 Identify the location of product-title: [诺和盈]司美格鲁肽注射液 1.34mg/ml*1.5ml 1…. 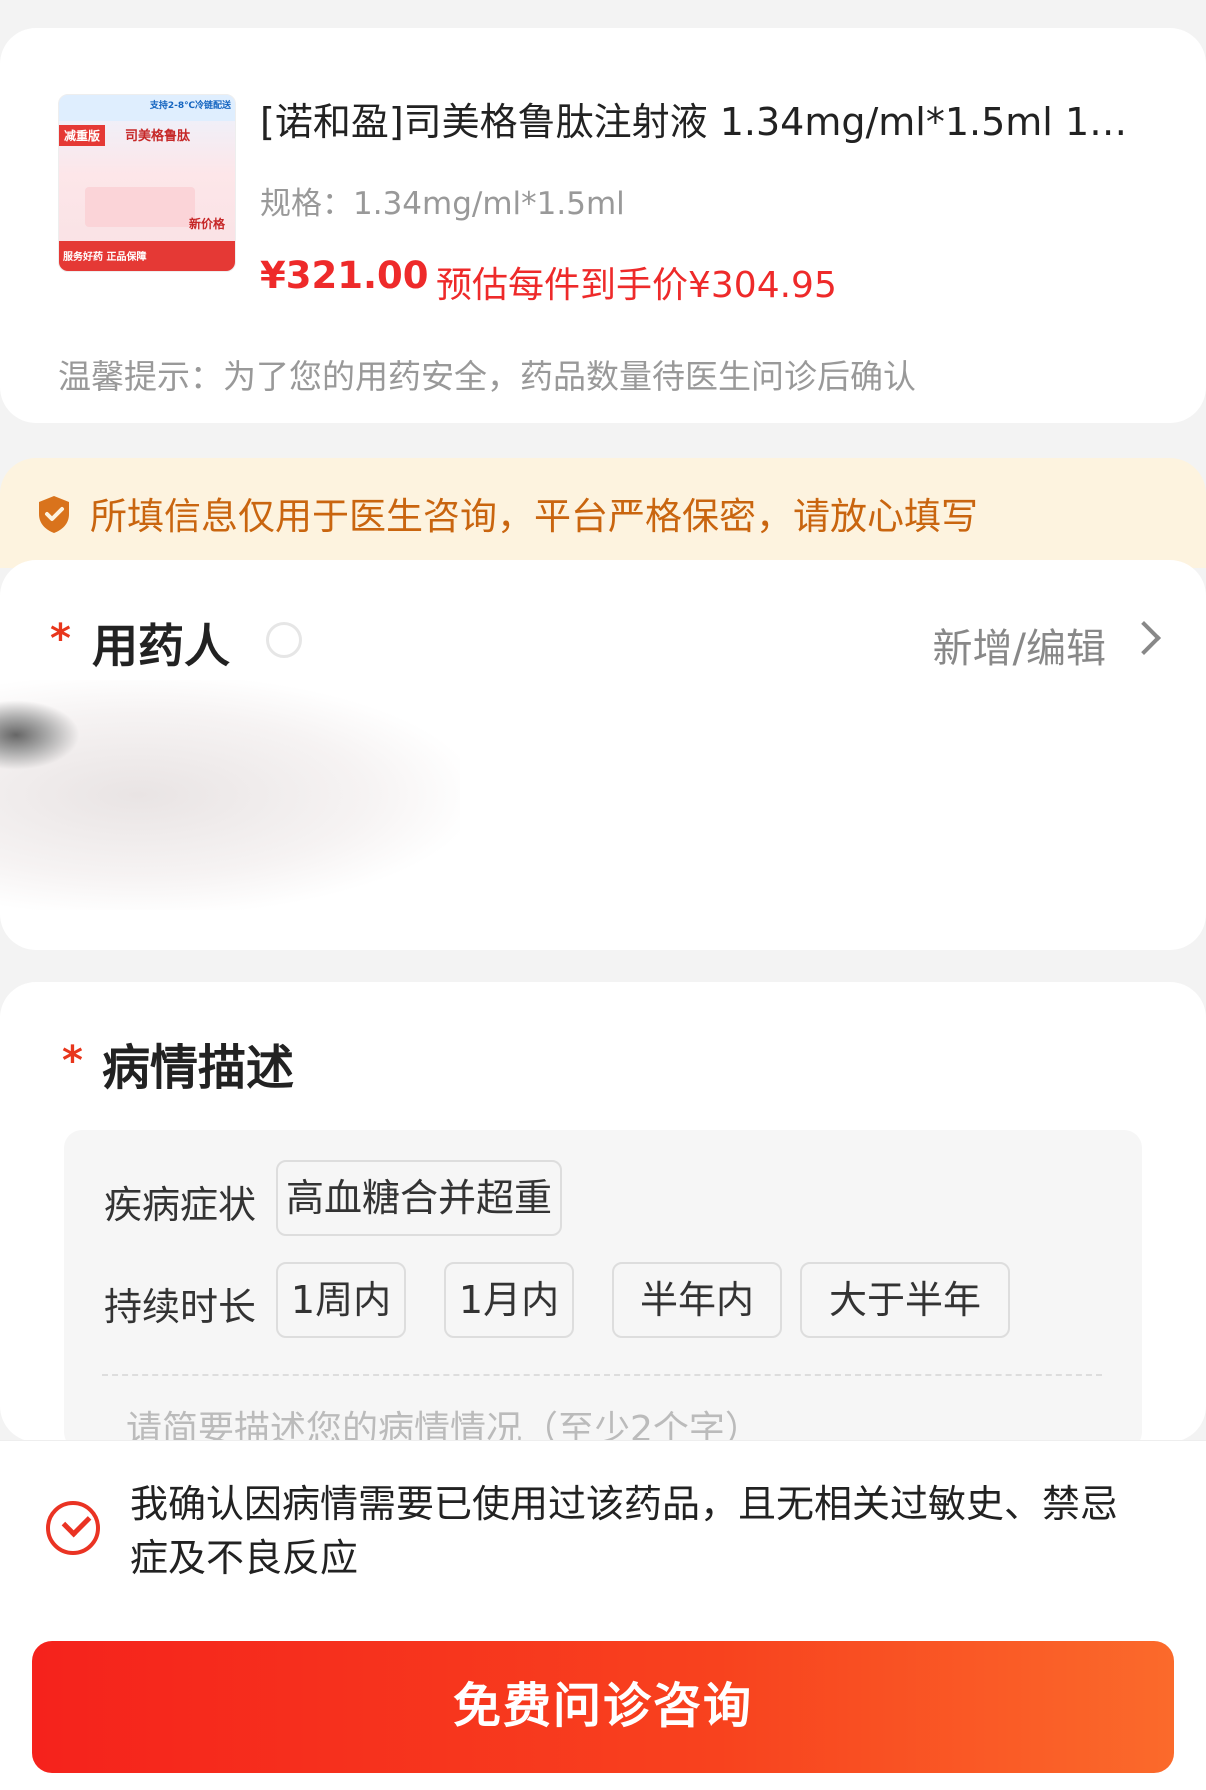
(705, 122).